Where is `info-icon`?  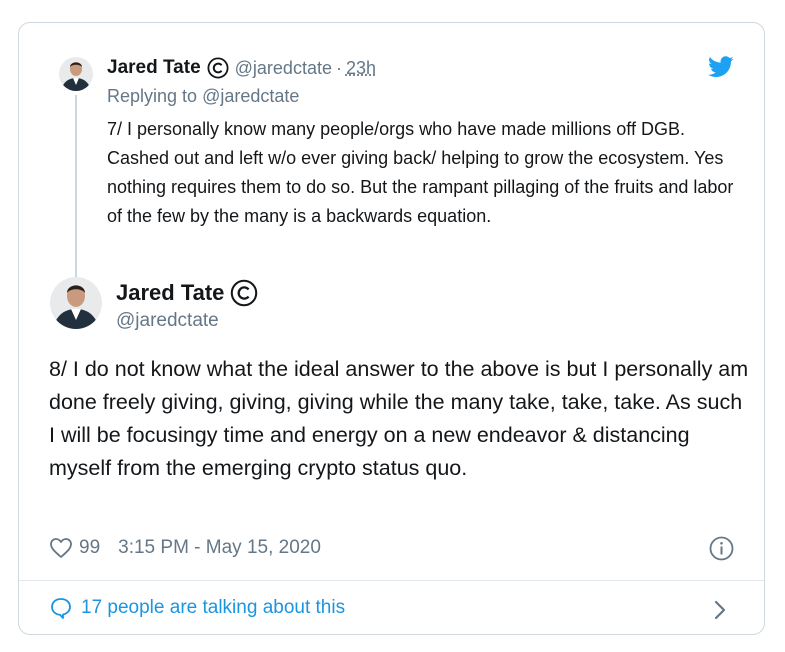 info-icon is located at coordinates (721, 548).